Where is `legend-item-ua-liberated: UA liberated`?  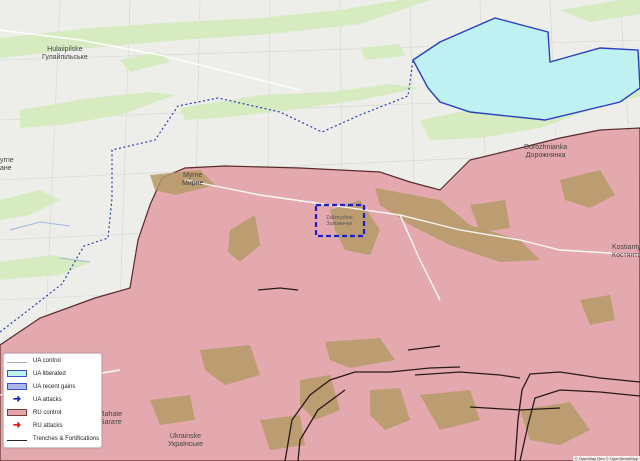 legend-item-ua-liberated: UA liberated is located at coordinates (52, 373).